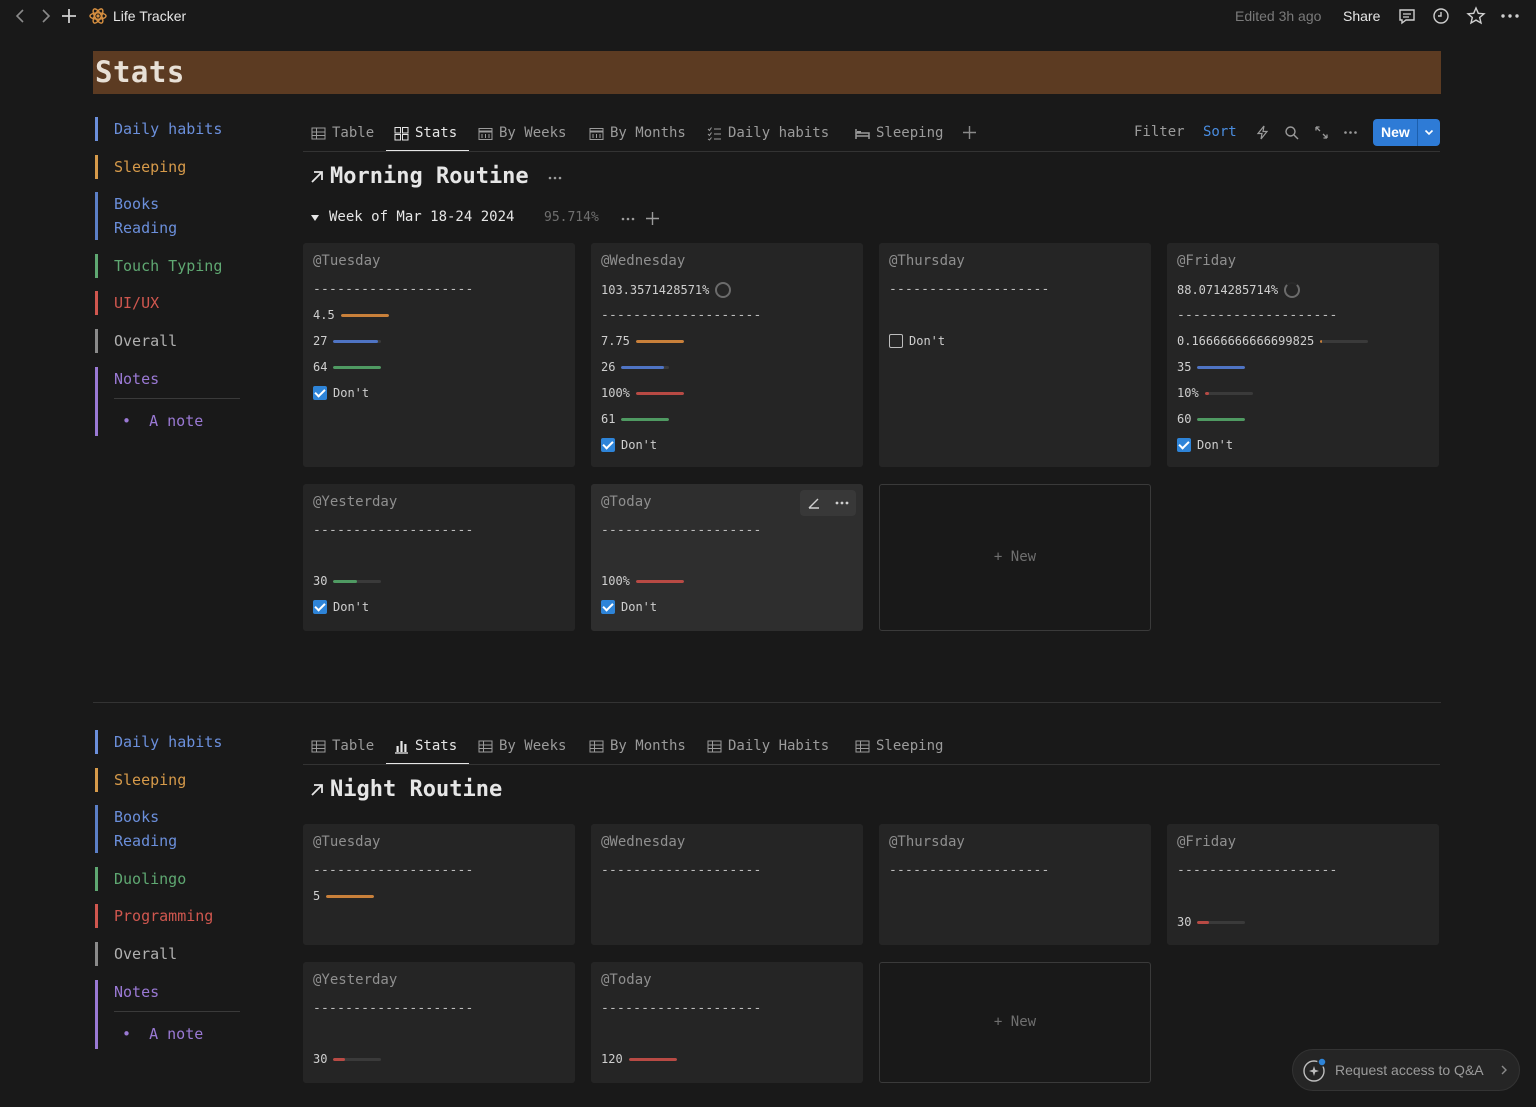 This screenshot has width=1536, height=1107. What do you see at coordinates (422, 217) in the screenshot?
I see `group-label: Week of Mar 18-24 2024` at bounding box center [422, 217].